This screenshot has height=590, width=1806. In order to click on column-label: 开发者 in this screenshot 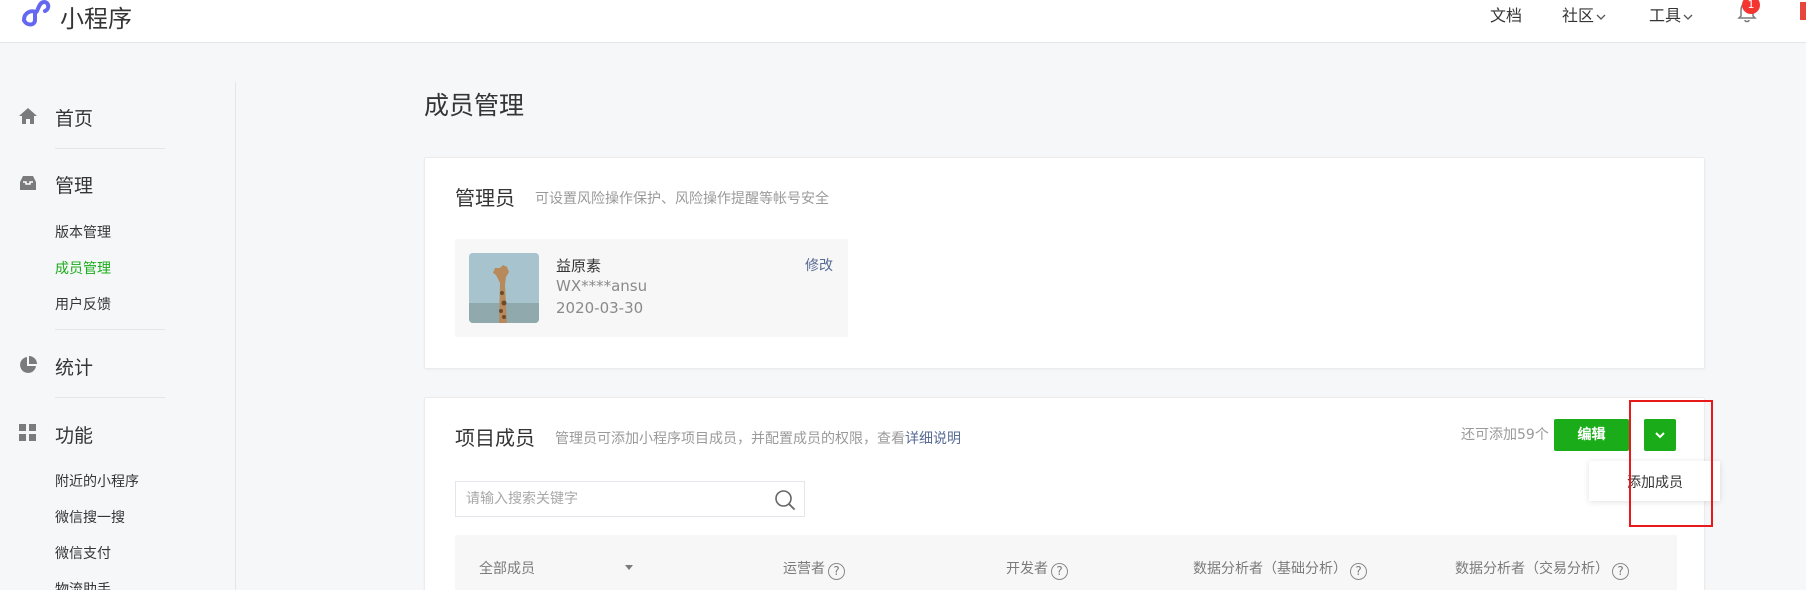, I will do `click(1027, 569)`.